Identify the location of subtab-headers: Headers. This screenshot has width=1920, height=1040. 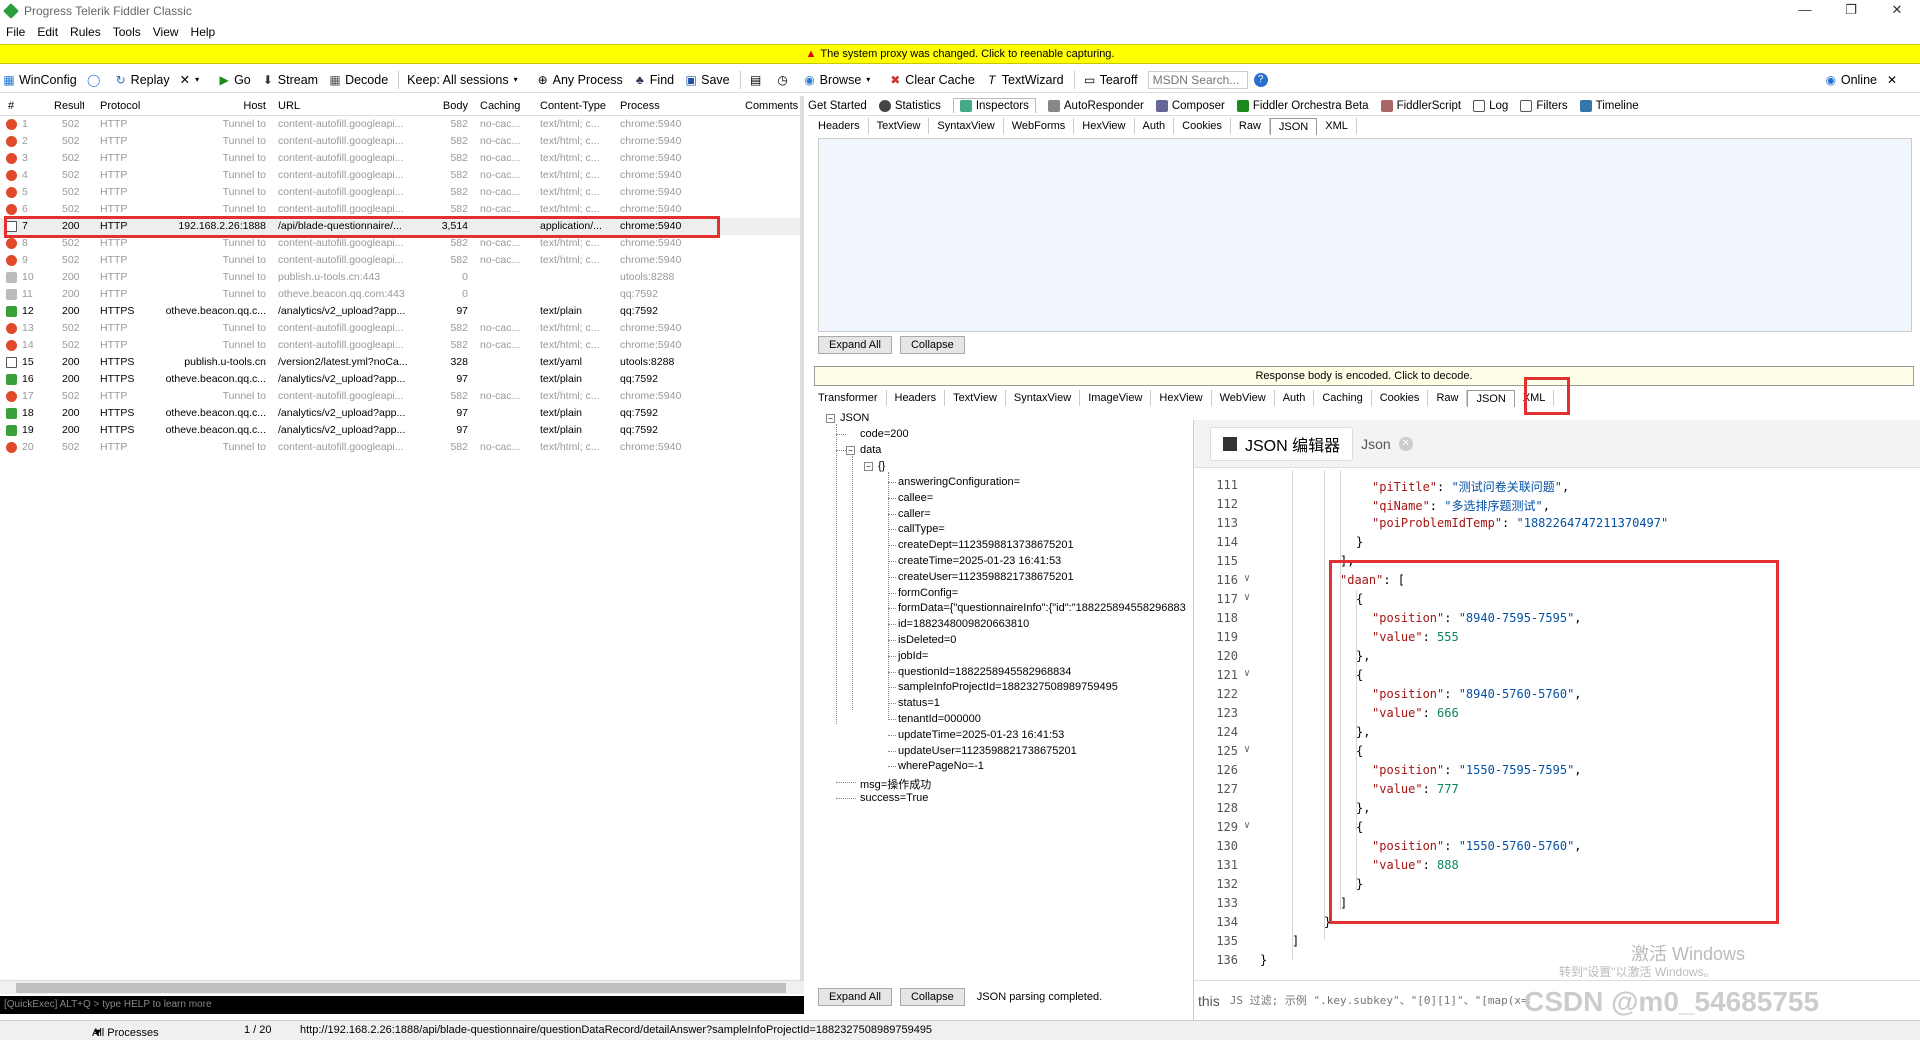
(916, 398).